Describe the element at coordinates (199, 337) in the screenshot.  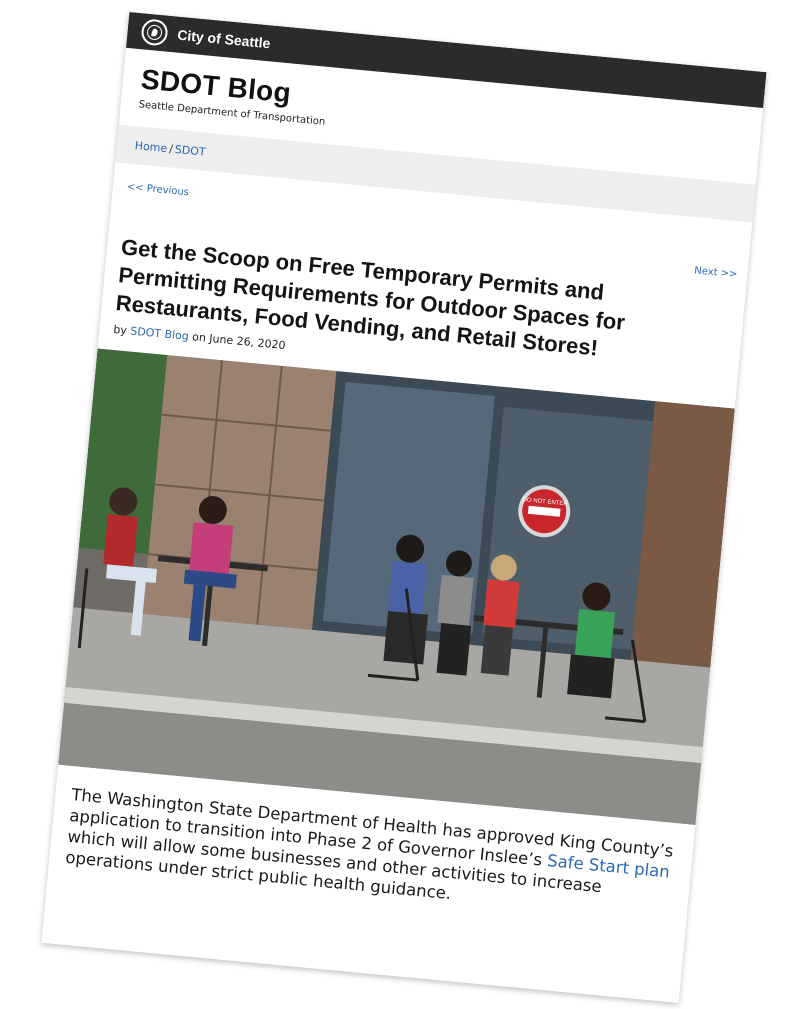
I see `date-prefix: on` at that location.